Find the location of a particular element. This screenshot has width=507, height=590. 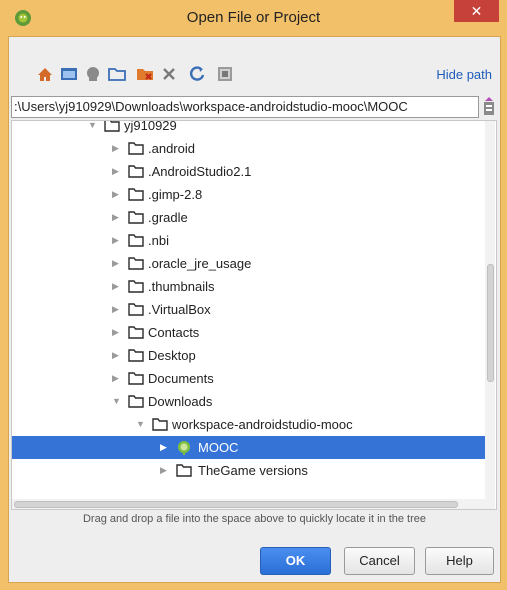

tree-row-label: .gradle is located at coordinates (168, 217).